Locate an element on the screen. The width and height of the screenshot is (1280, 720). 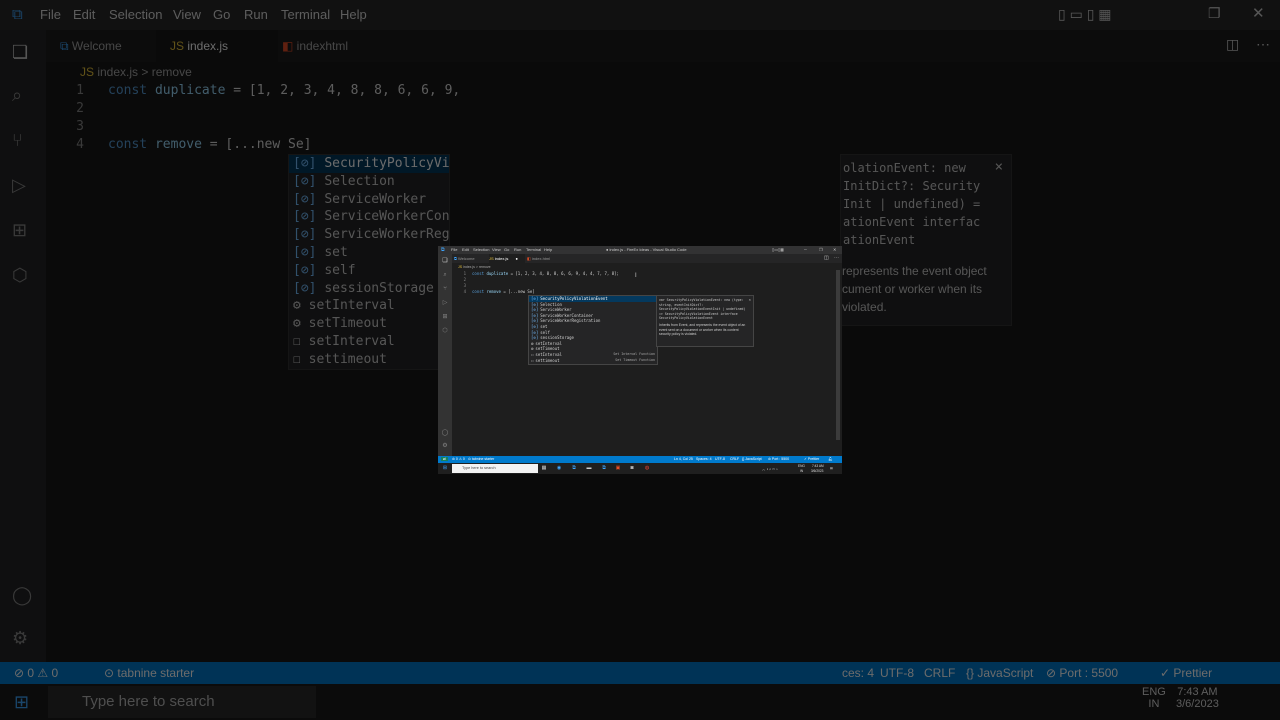
more-actions-icon: ⋯ is located at coordinates (836, 258).